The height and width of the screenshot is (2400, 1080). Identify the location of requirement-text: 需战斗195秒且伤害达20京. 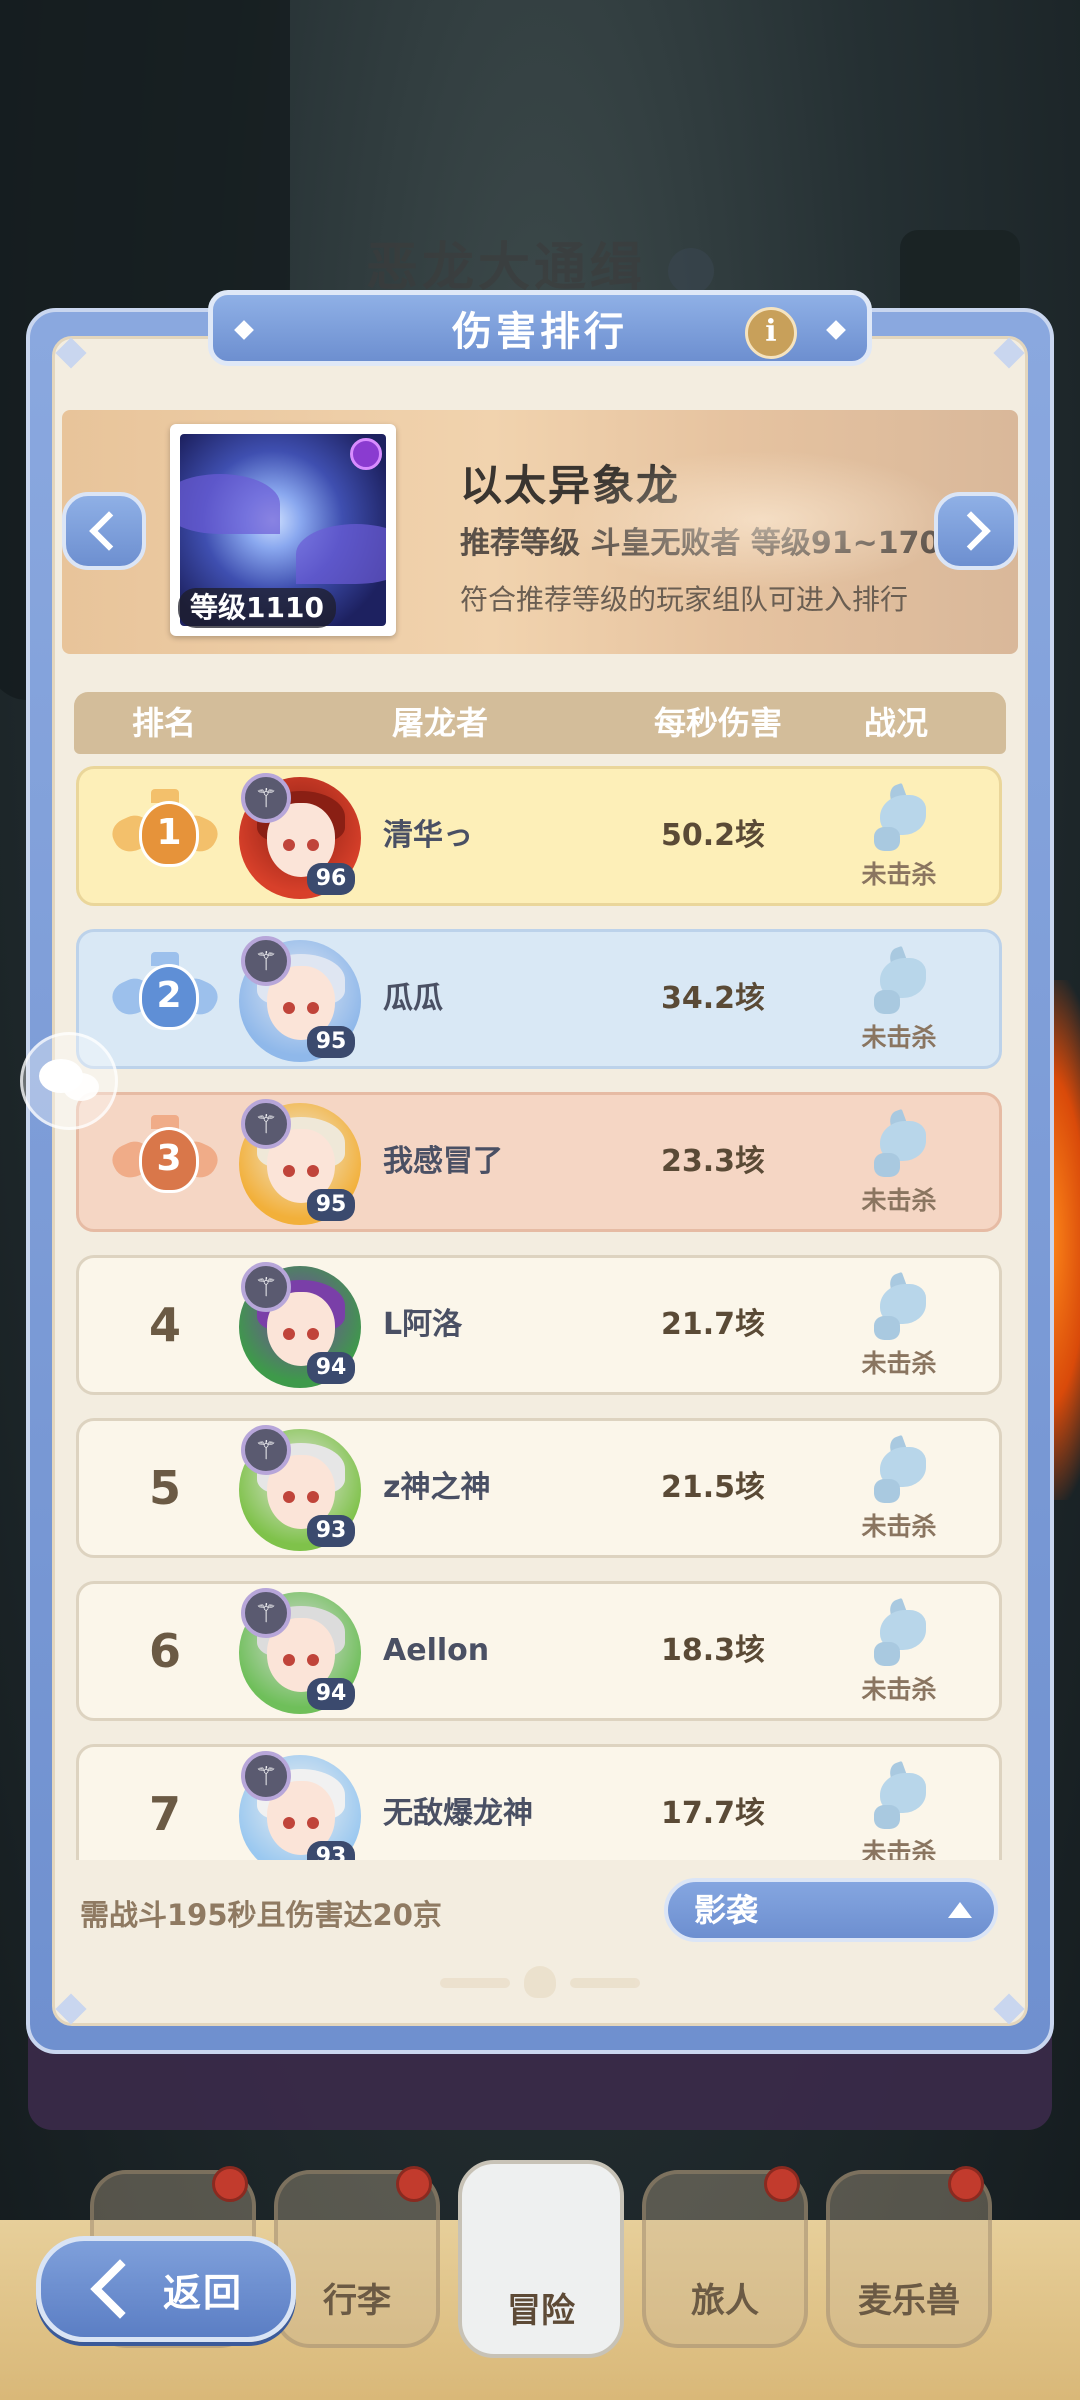
(261, 1915).